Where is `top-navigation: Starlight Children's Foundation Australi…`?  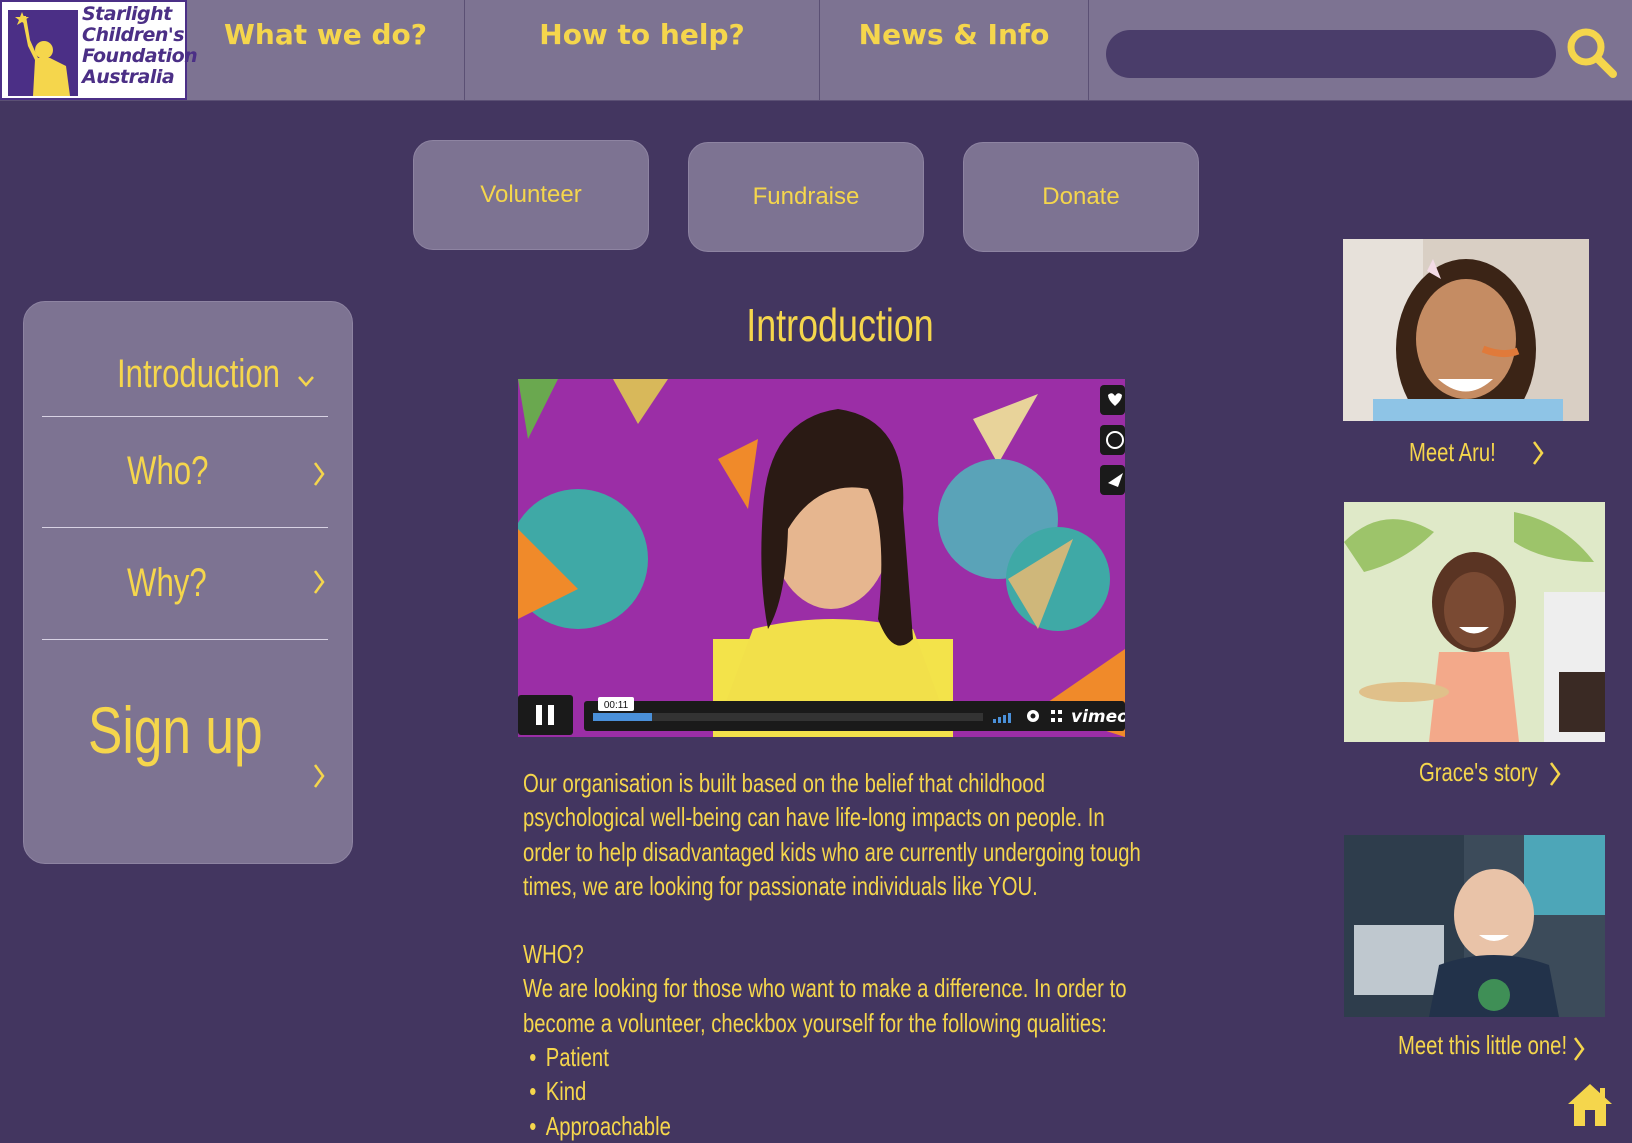
top-navigation: Starlight Children's Foundation Australi… is located at coordinates (816, 50).